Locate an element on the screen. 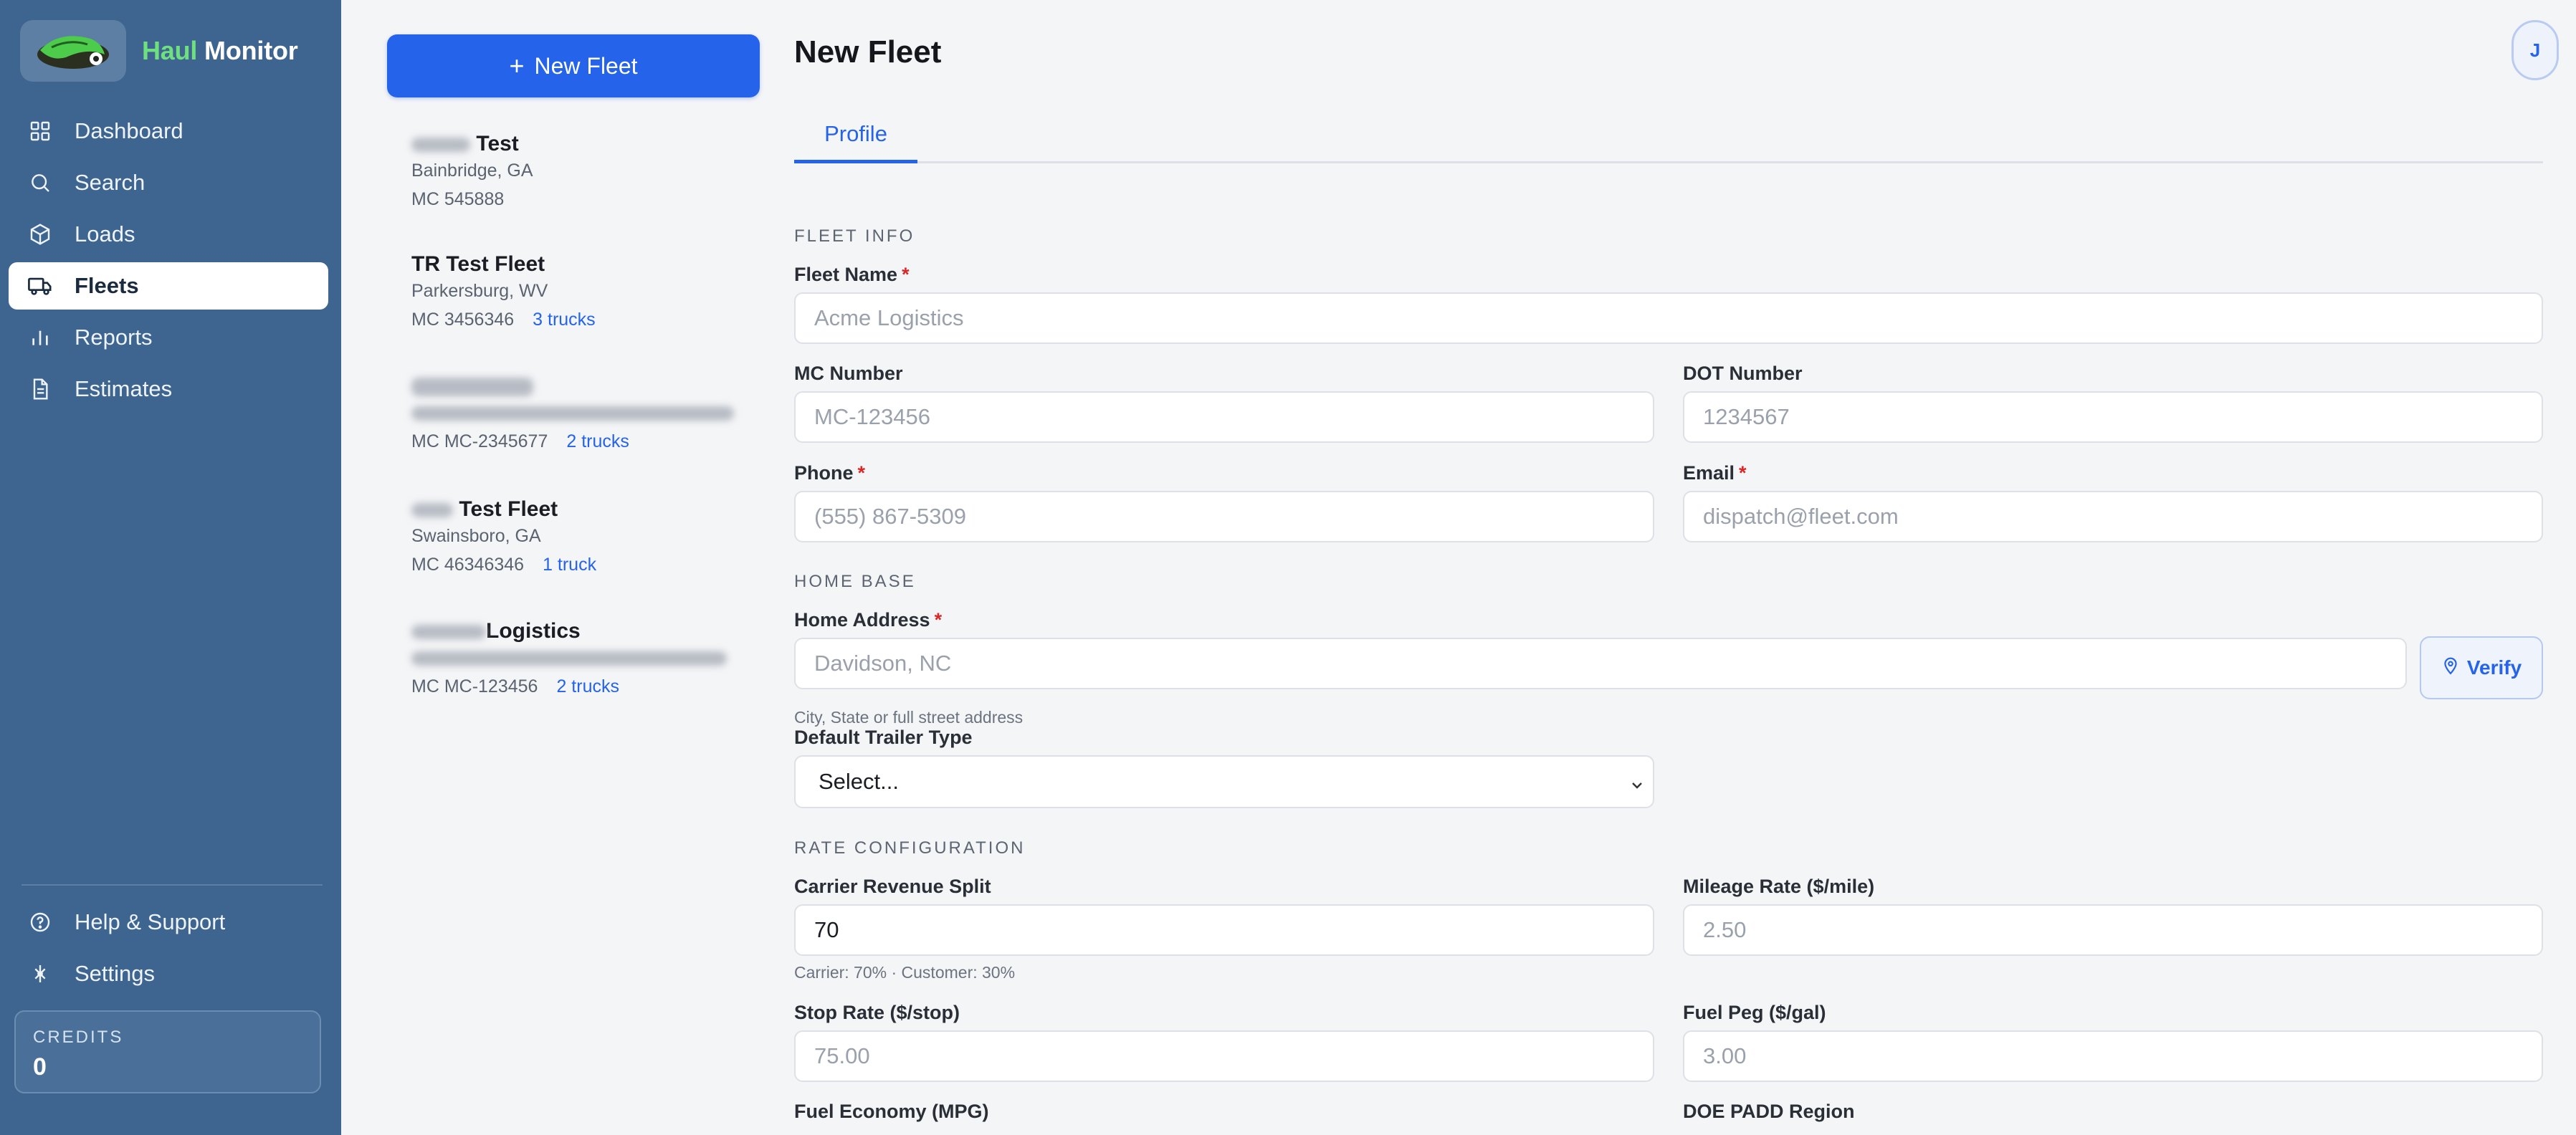 The width and height of the screenshot is (2576, 1135). fleet-list-item: Logistics MC MC-123456 2 trucks is located at coordinates (583, 658).